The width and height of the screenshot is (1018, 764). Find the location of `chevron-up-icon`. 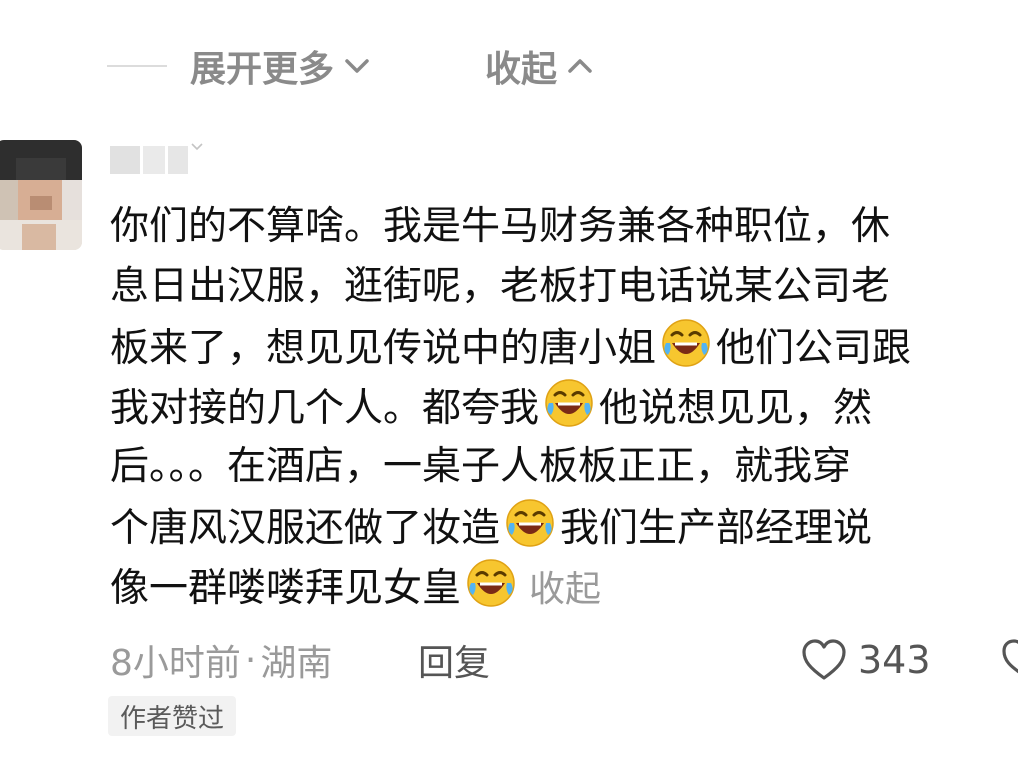

chevron-up-icon is located at coordinates (580, 66).